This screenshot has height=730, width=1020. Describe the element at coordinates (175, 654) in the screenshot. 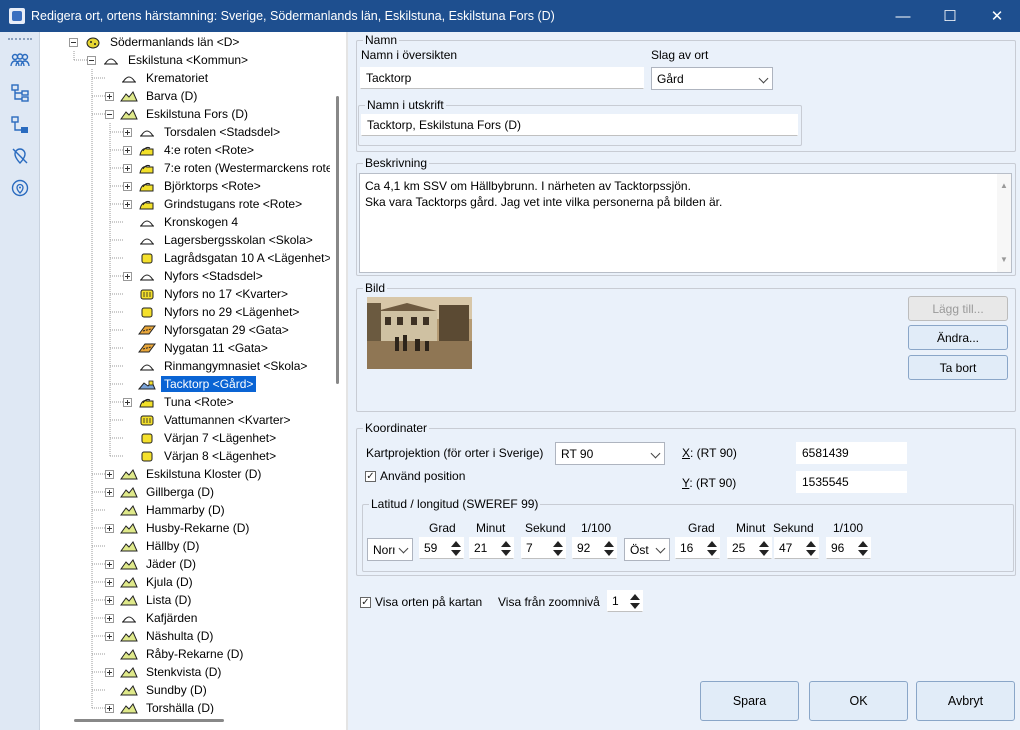

I see `tree-item: Råby-Rekarne (D)` at that location.